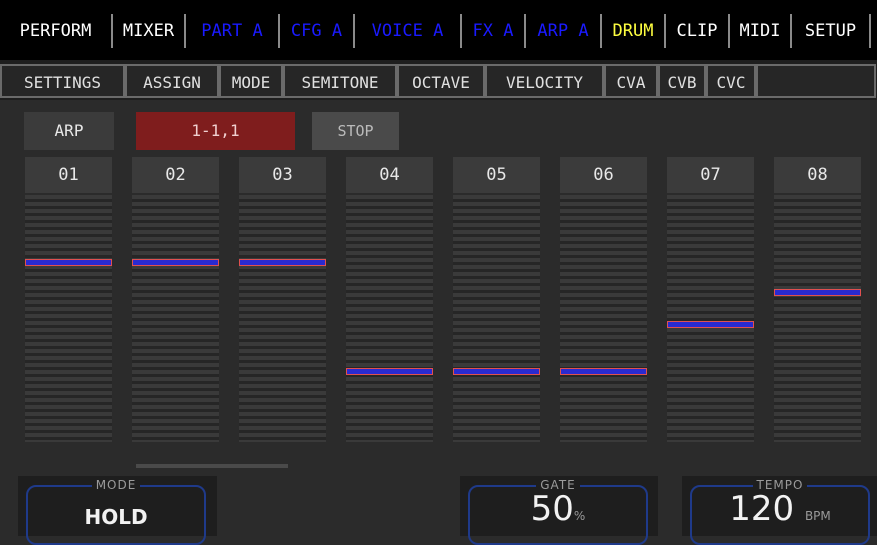 This screenshot has width=877, height=545. Describe the element at coordinates (494, 31) in the screenshot. I see `tab-fx-a: FX A` at that location.